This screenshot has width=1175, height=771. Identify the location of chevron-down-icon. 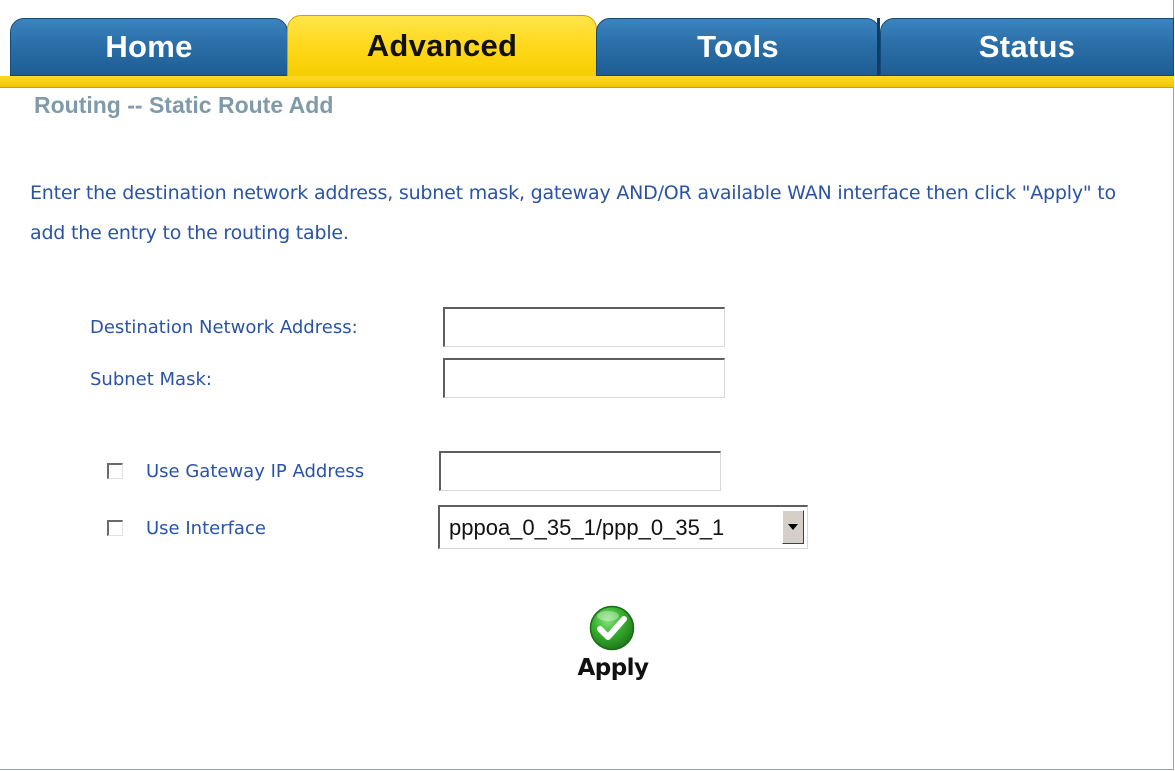
(793, 527).